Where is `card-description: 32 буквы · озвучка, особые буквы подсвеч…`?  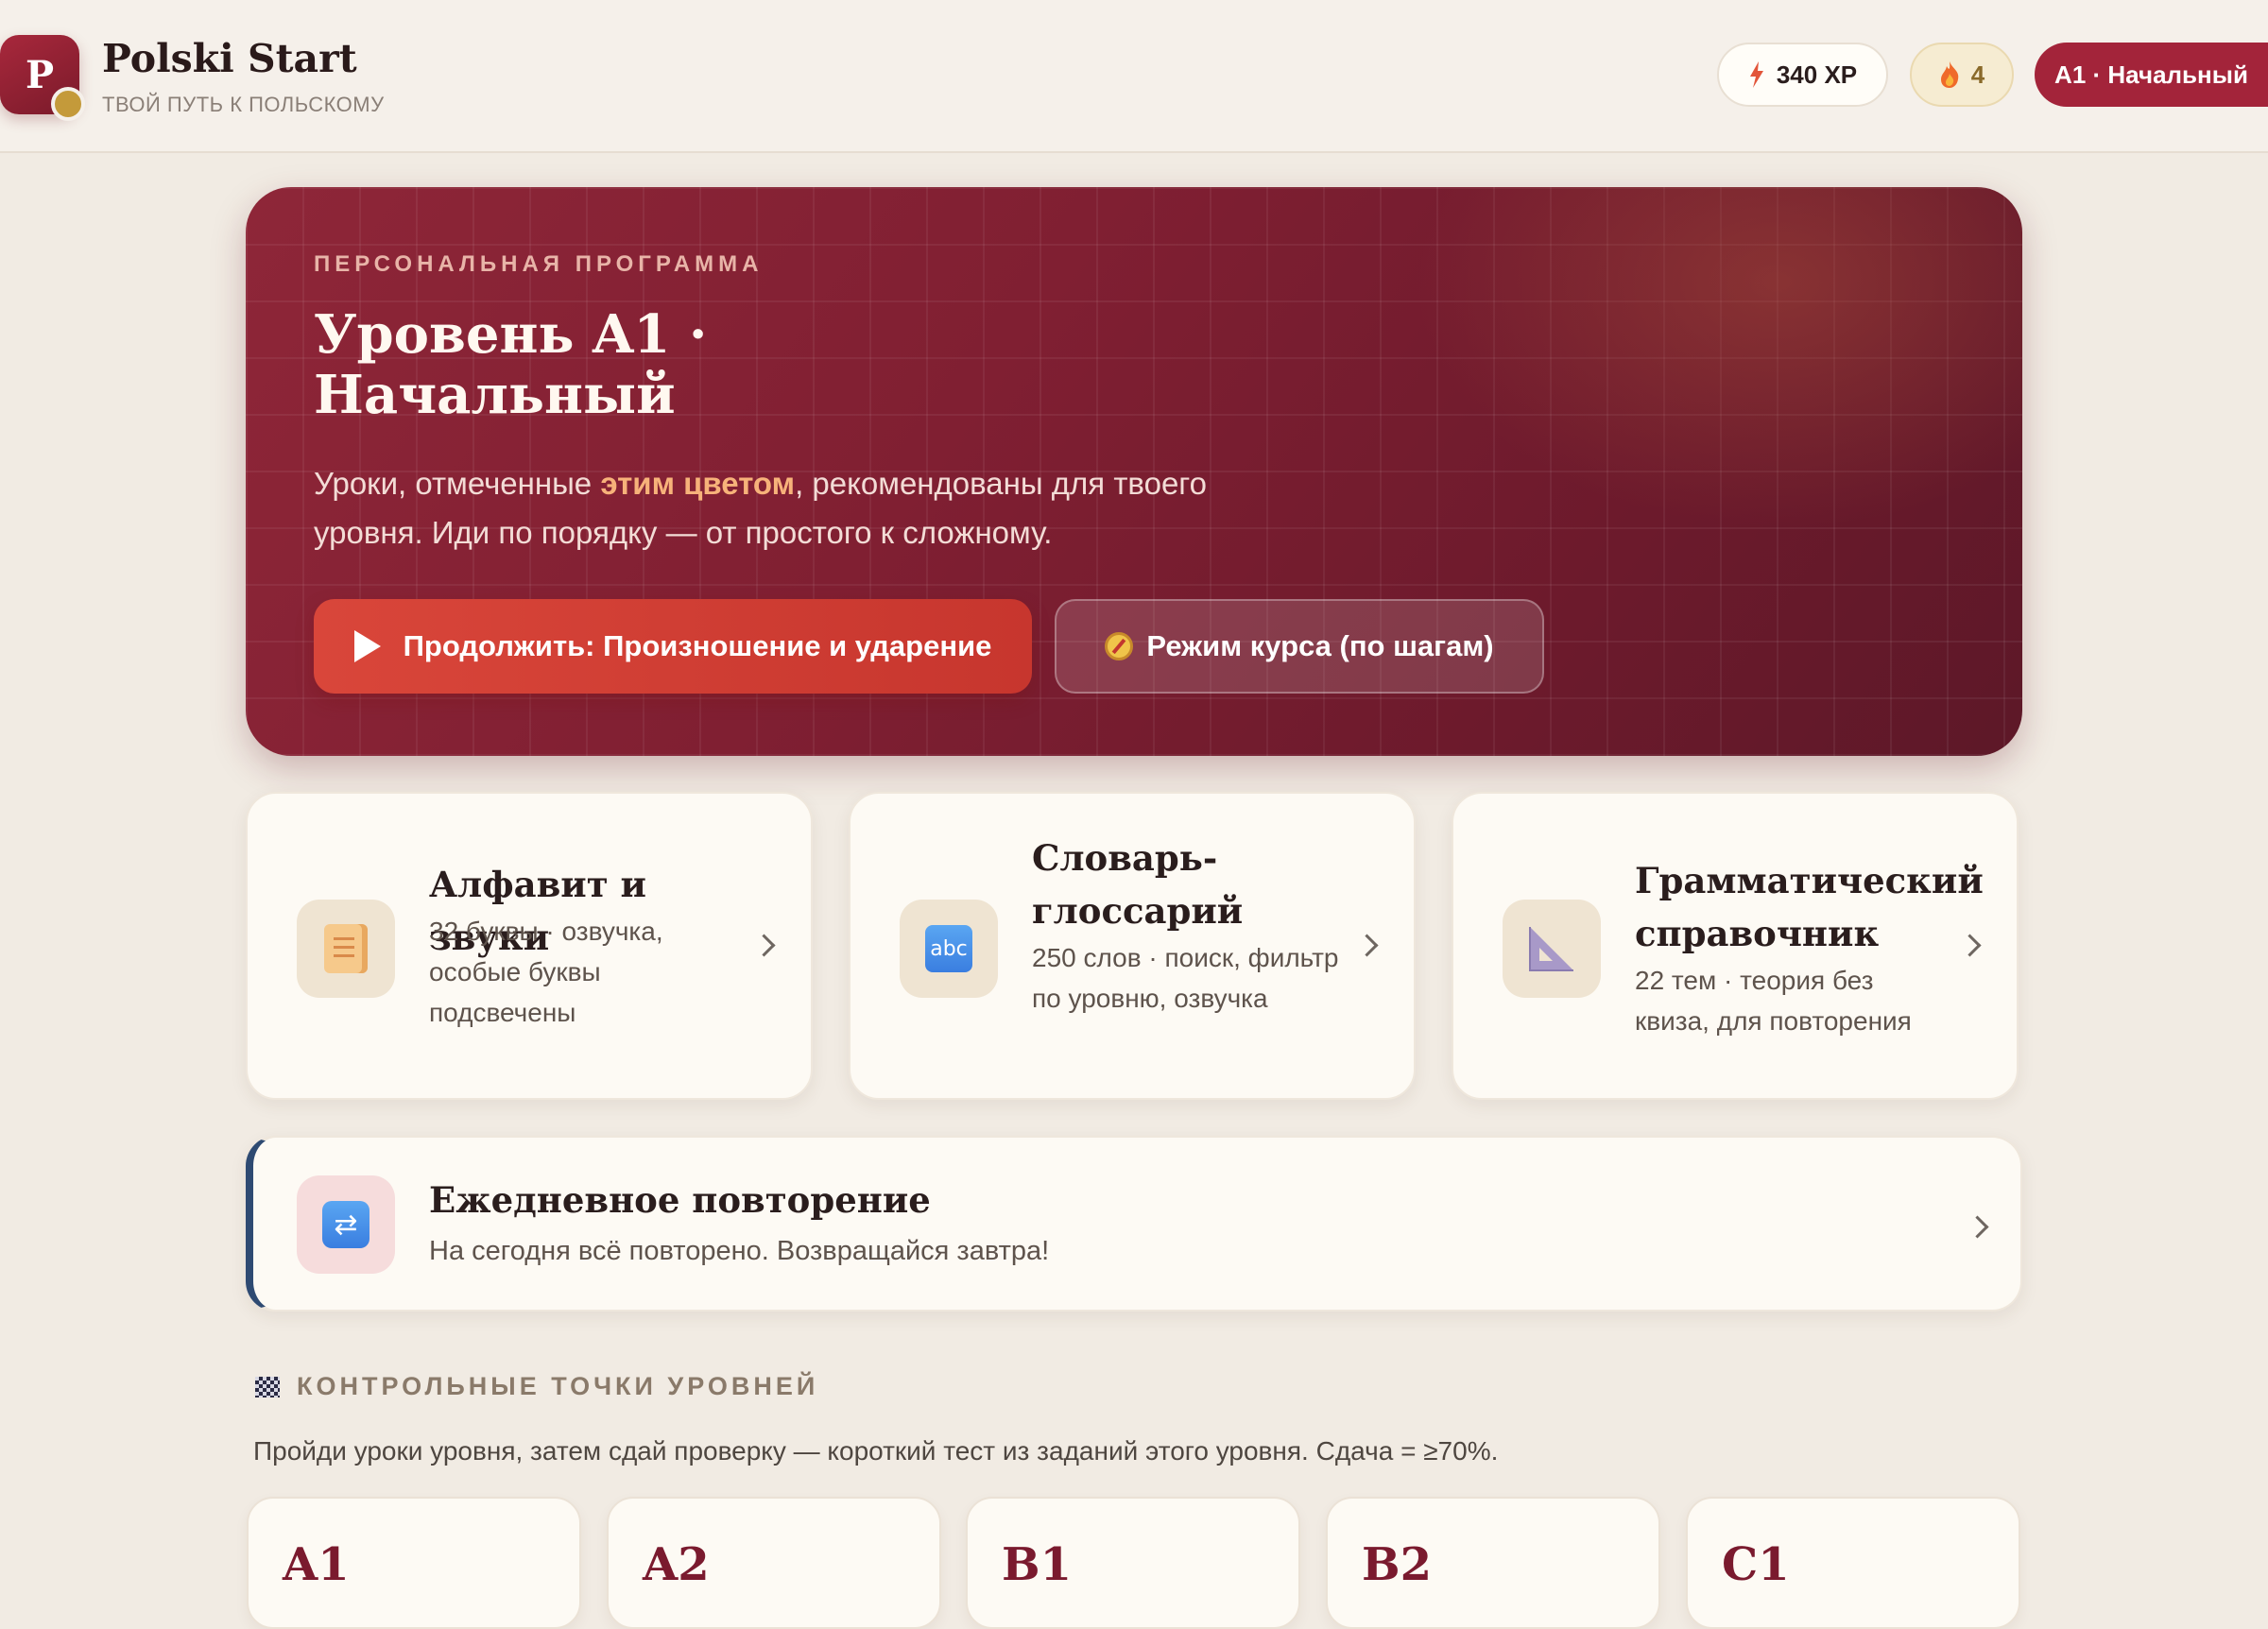 card-description: 32 буквы · озвучка, особые буквы подсвеч… is located at coordinates (546, 972).